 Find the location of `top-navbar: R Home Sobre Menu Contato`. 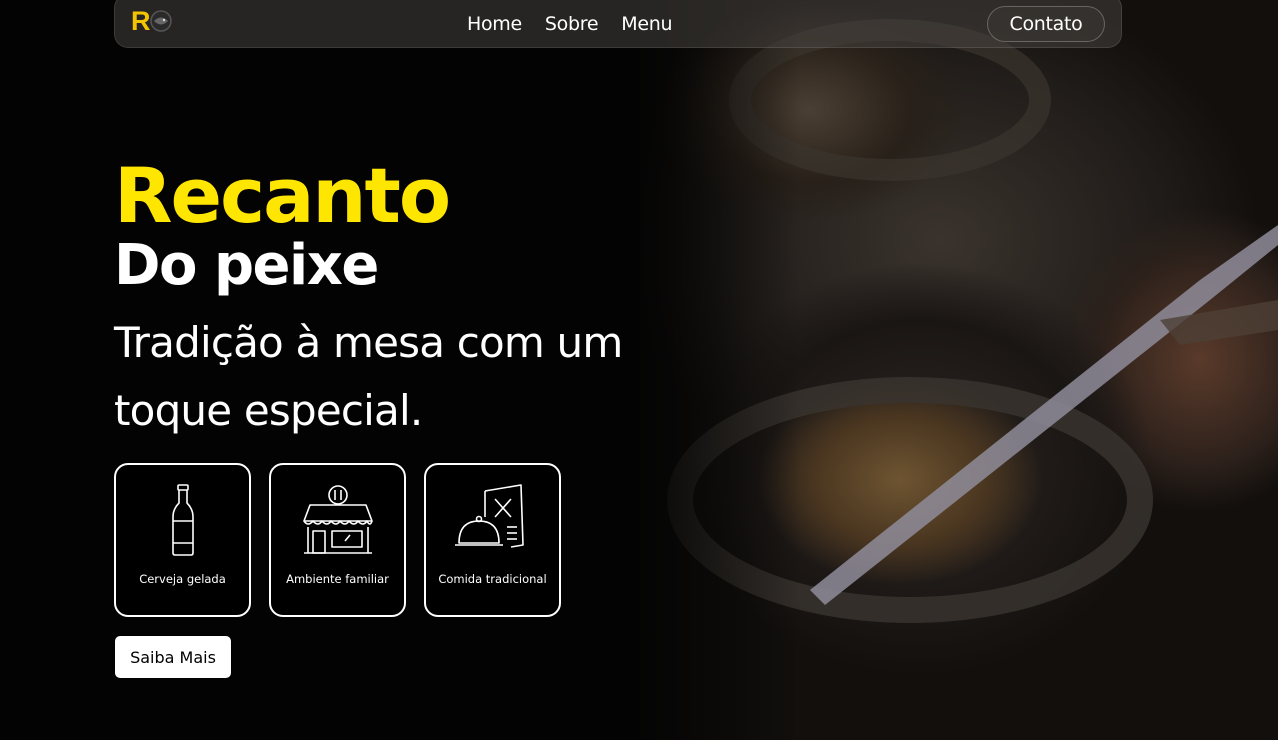

top-navbar: R Home Sobre Menu Contato is located at coordinates (618, 24).